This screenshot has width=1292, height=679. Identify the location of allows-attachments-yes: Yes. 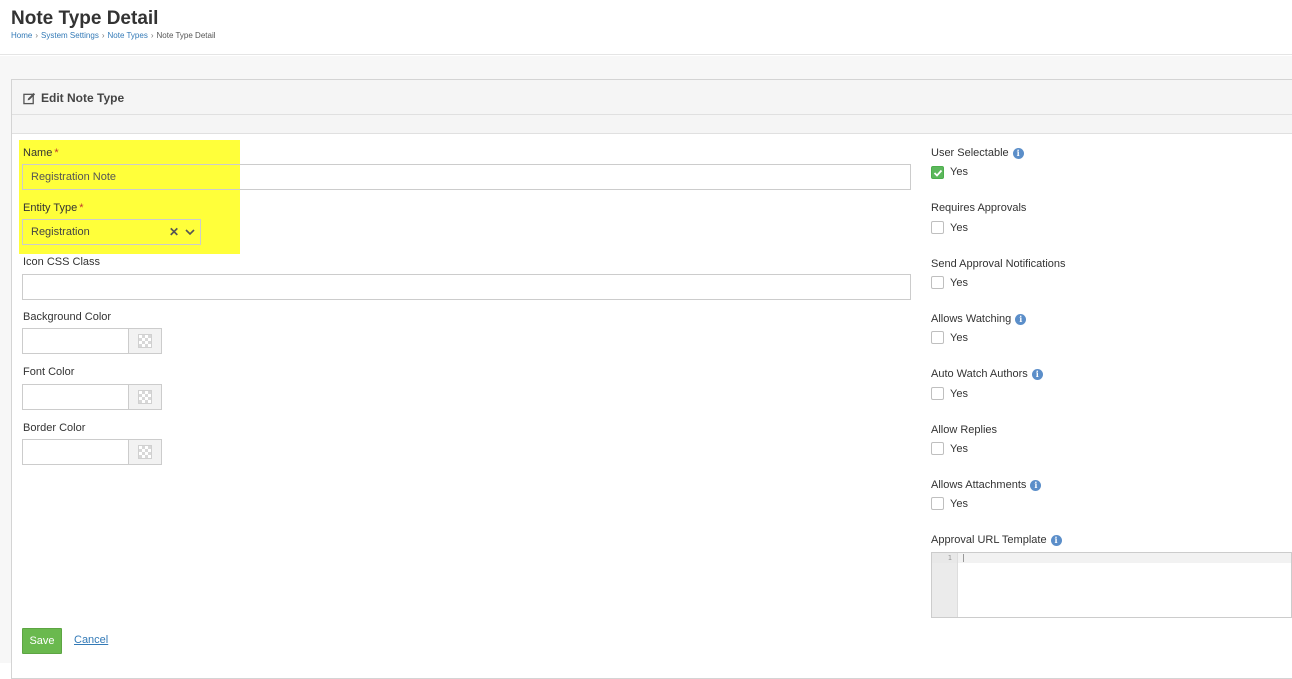
(959, 504).